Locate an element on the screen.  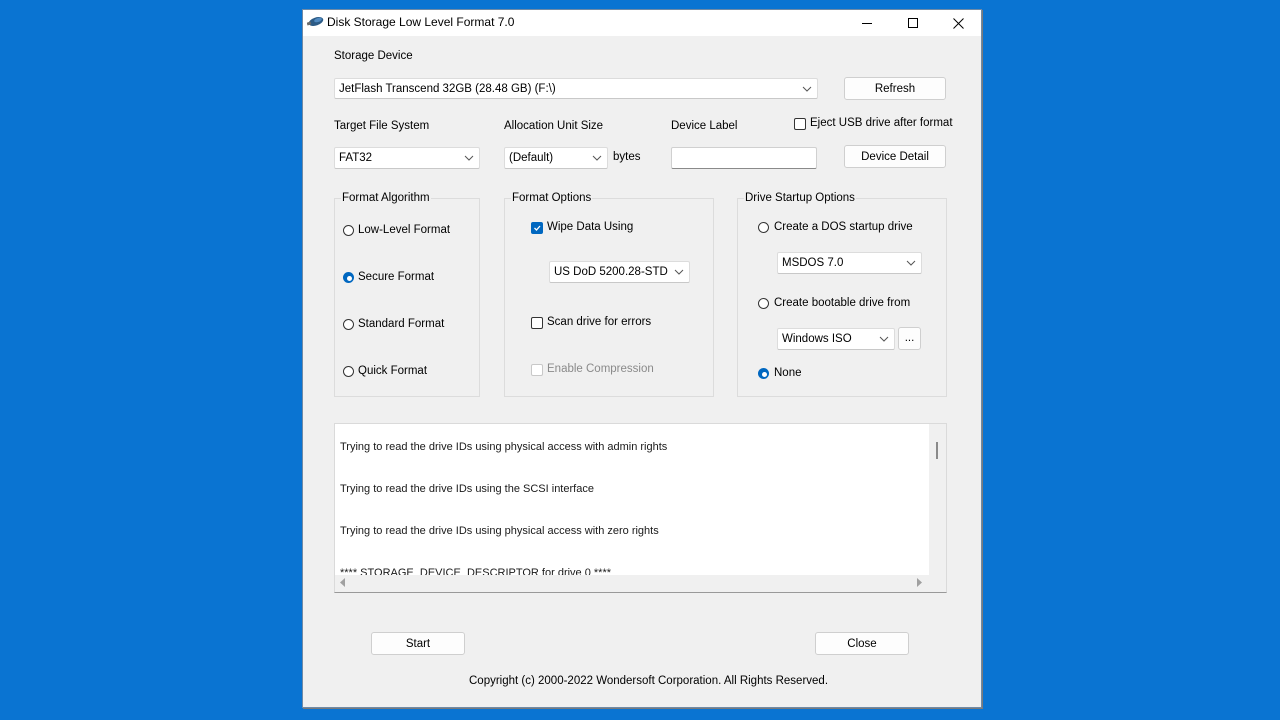
low-level-format-radio is located at coordinates (348, 230).